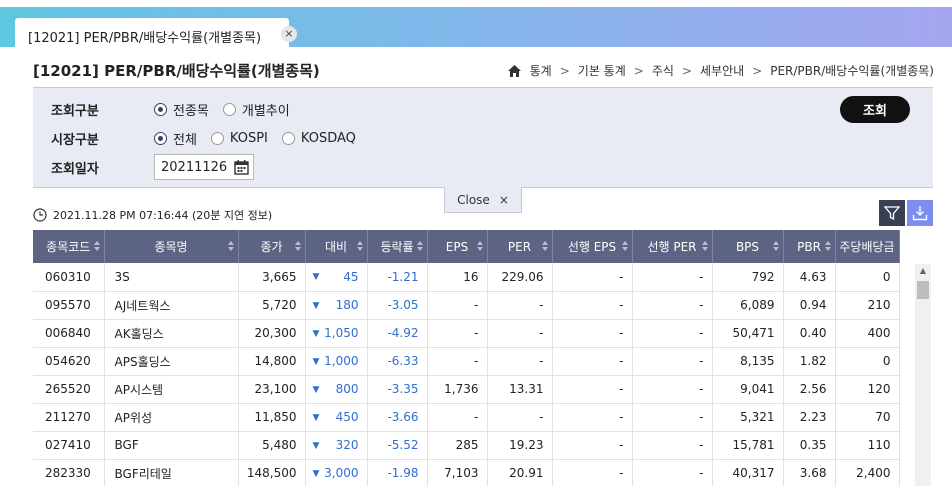 The height and width of the screenshot is (486, 952). What do you see at coordinates (757, 305) in the screenshot?
I see `cell-value: 6,089` at bounding box center [757, 305].